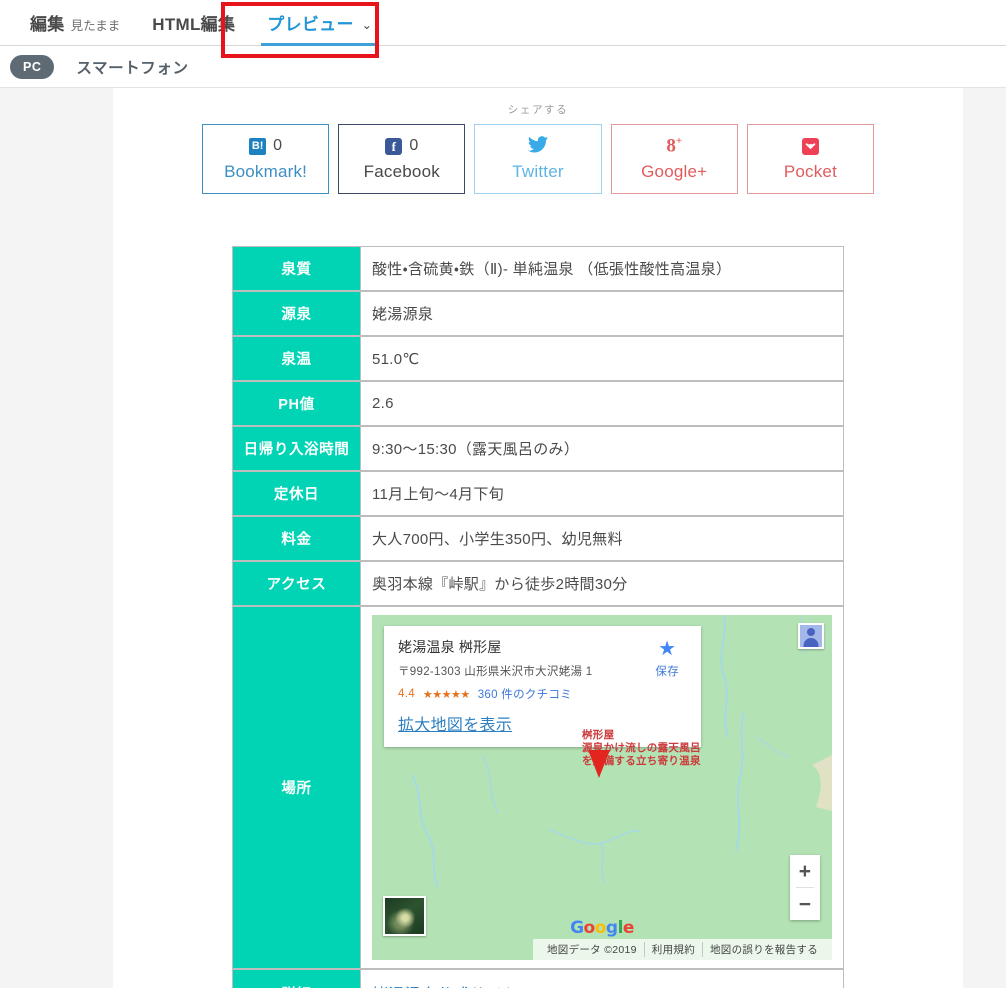 The width and height of the screenshot is (1006, 988). I want to click on logo-letter: g, so click(611, 928).